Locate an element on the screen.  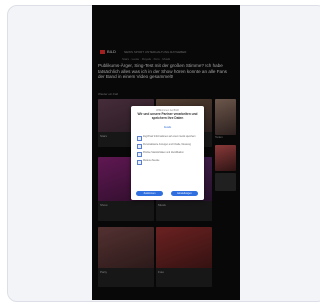
tile-caption: Party is located at coordinates (104, 271).